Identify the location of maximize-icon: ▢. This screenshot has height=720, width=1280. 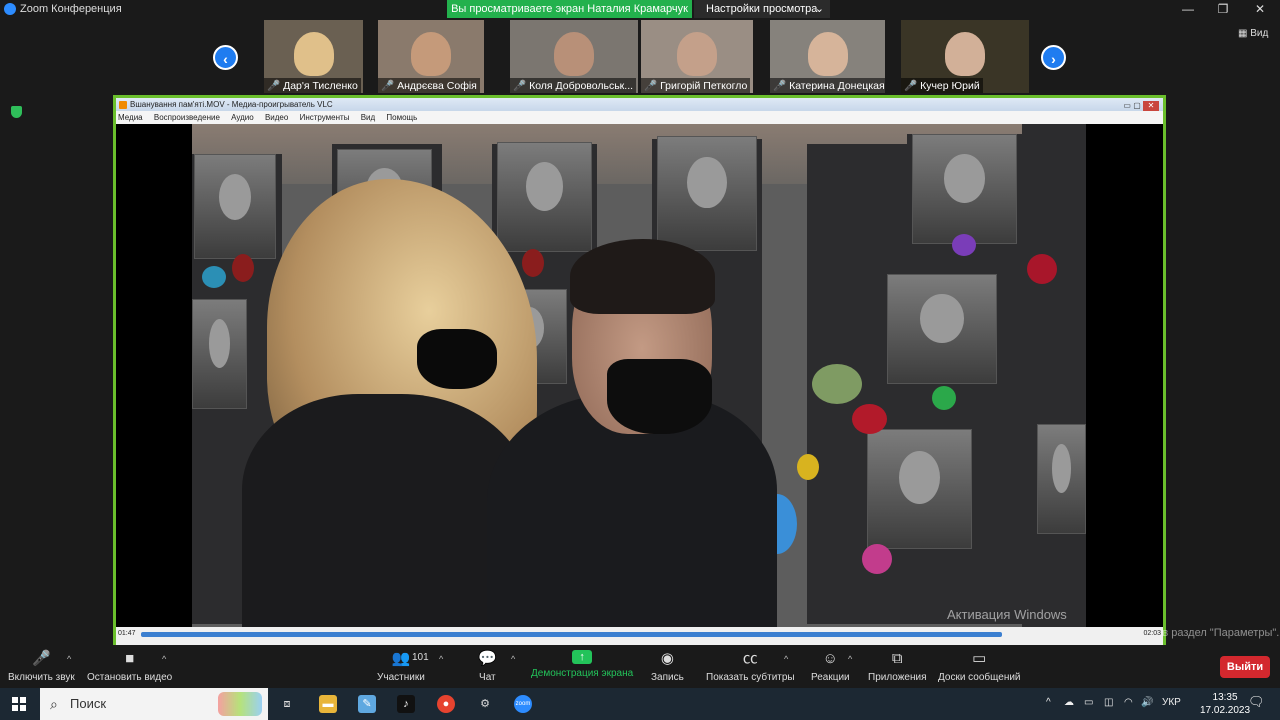
(1137, 105).